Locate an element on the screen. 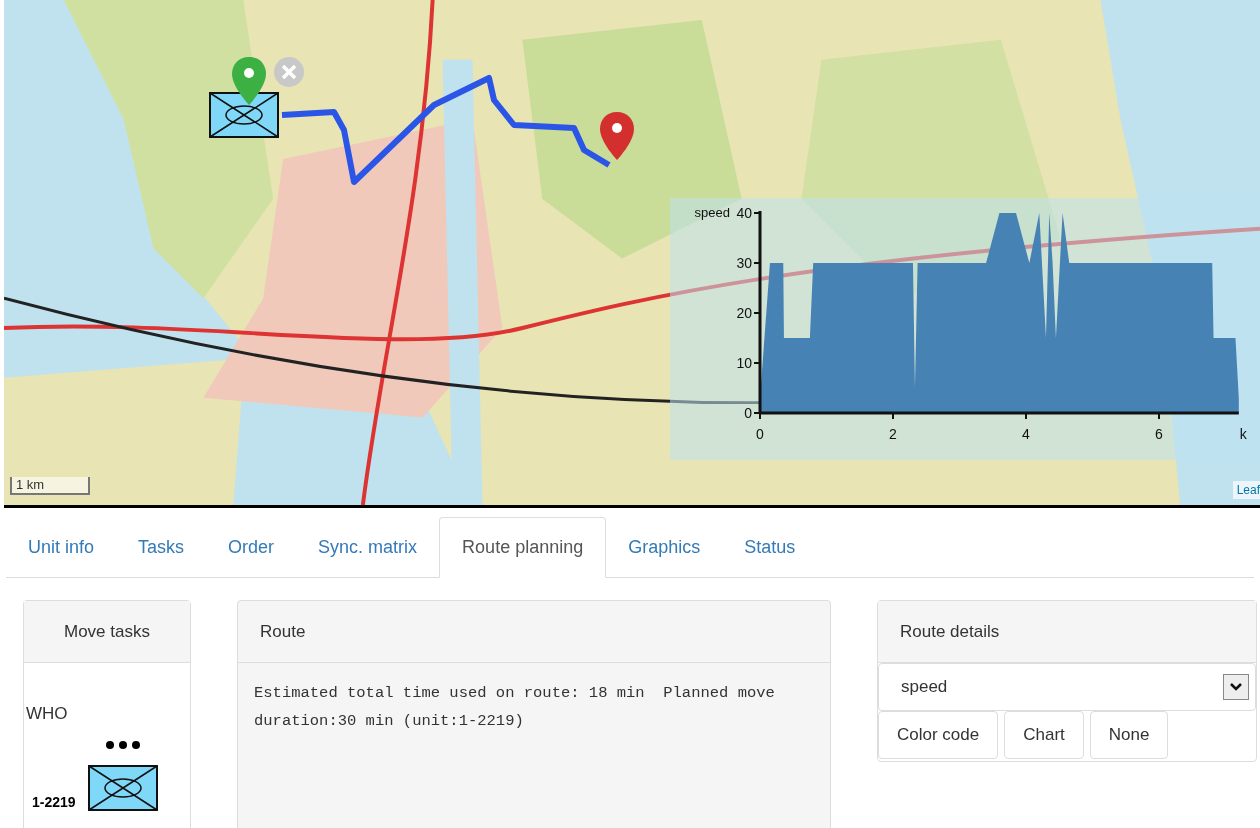 The height and width of the screenshot is (828, 1260). scale-bar: 1 km is located at coordinates (50, 486).